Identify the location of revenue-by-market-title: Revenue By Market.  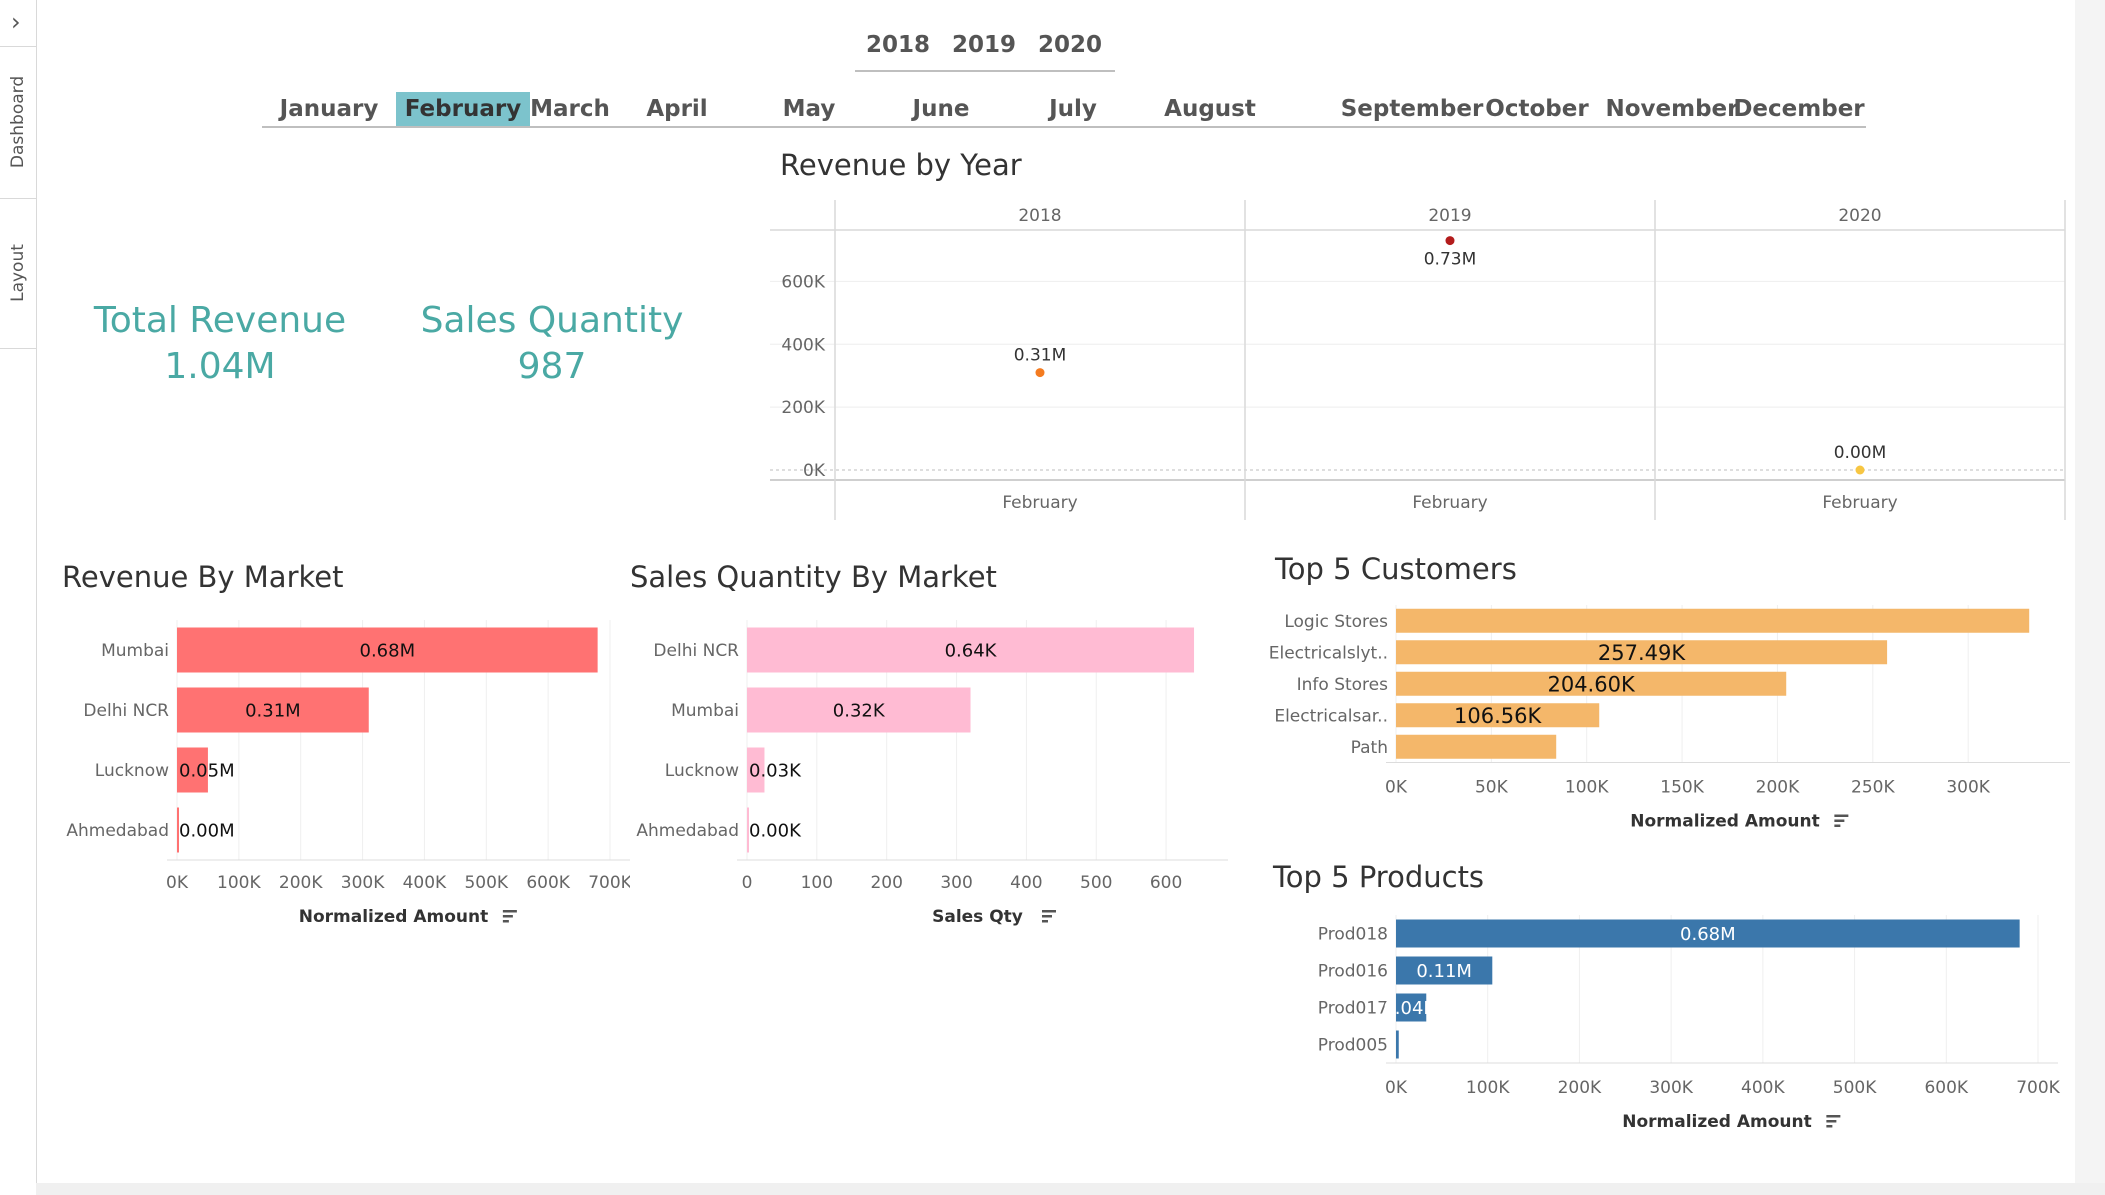
(203, 577).